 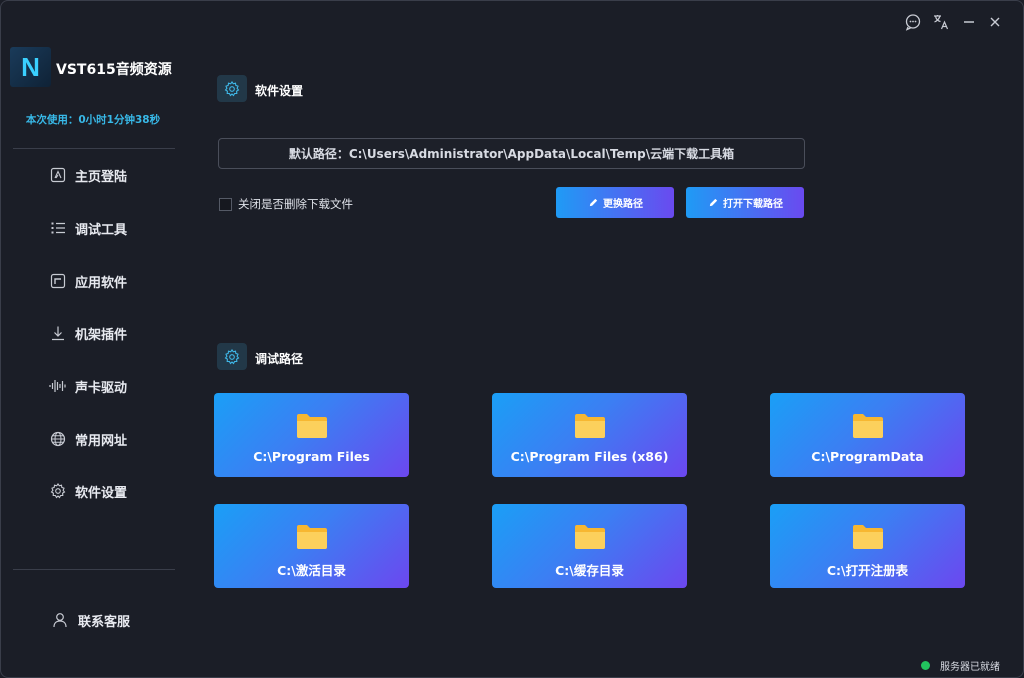 I want to click on status-dot, so click(x=925, y=665).